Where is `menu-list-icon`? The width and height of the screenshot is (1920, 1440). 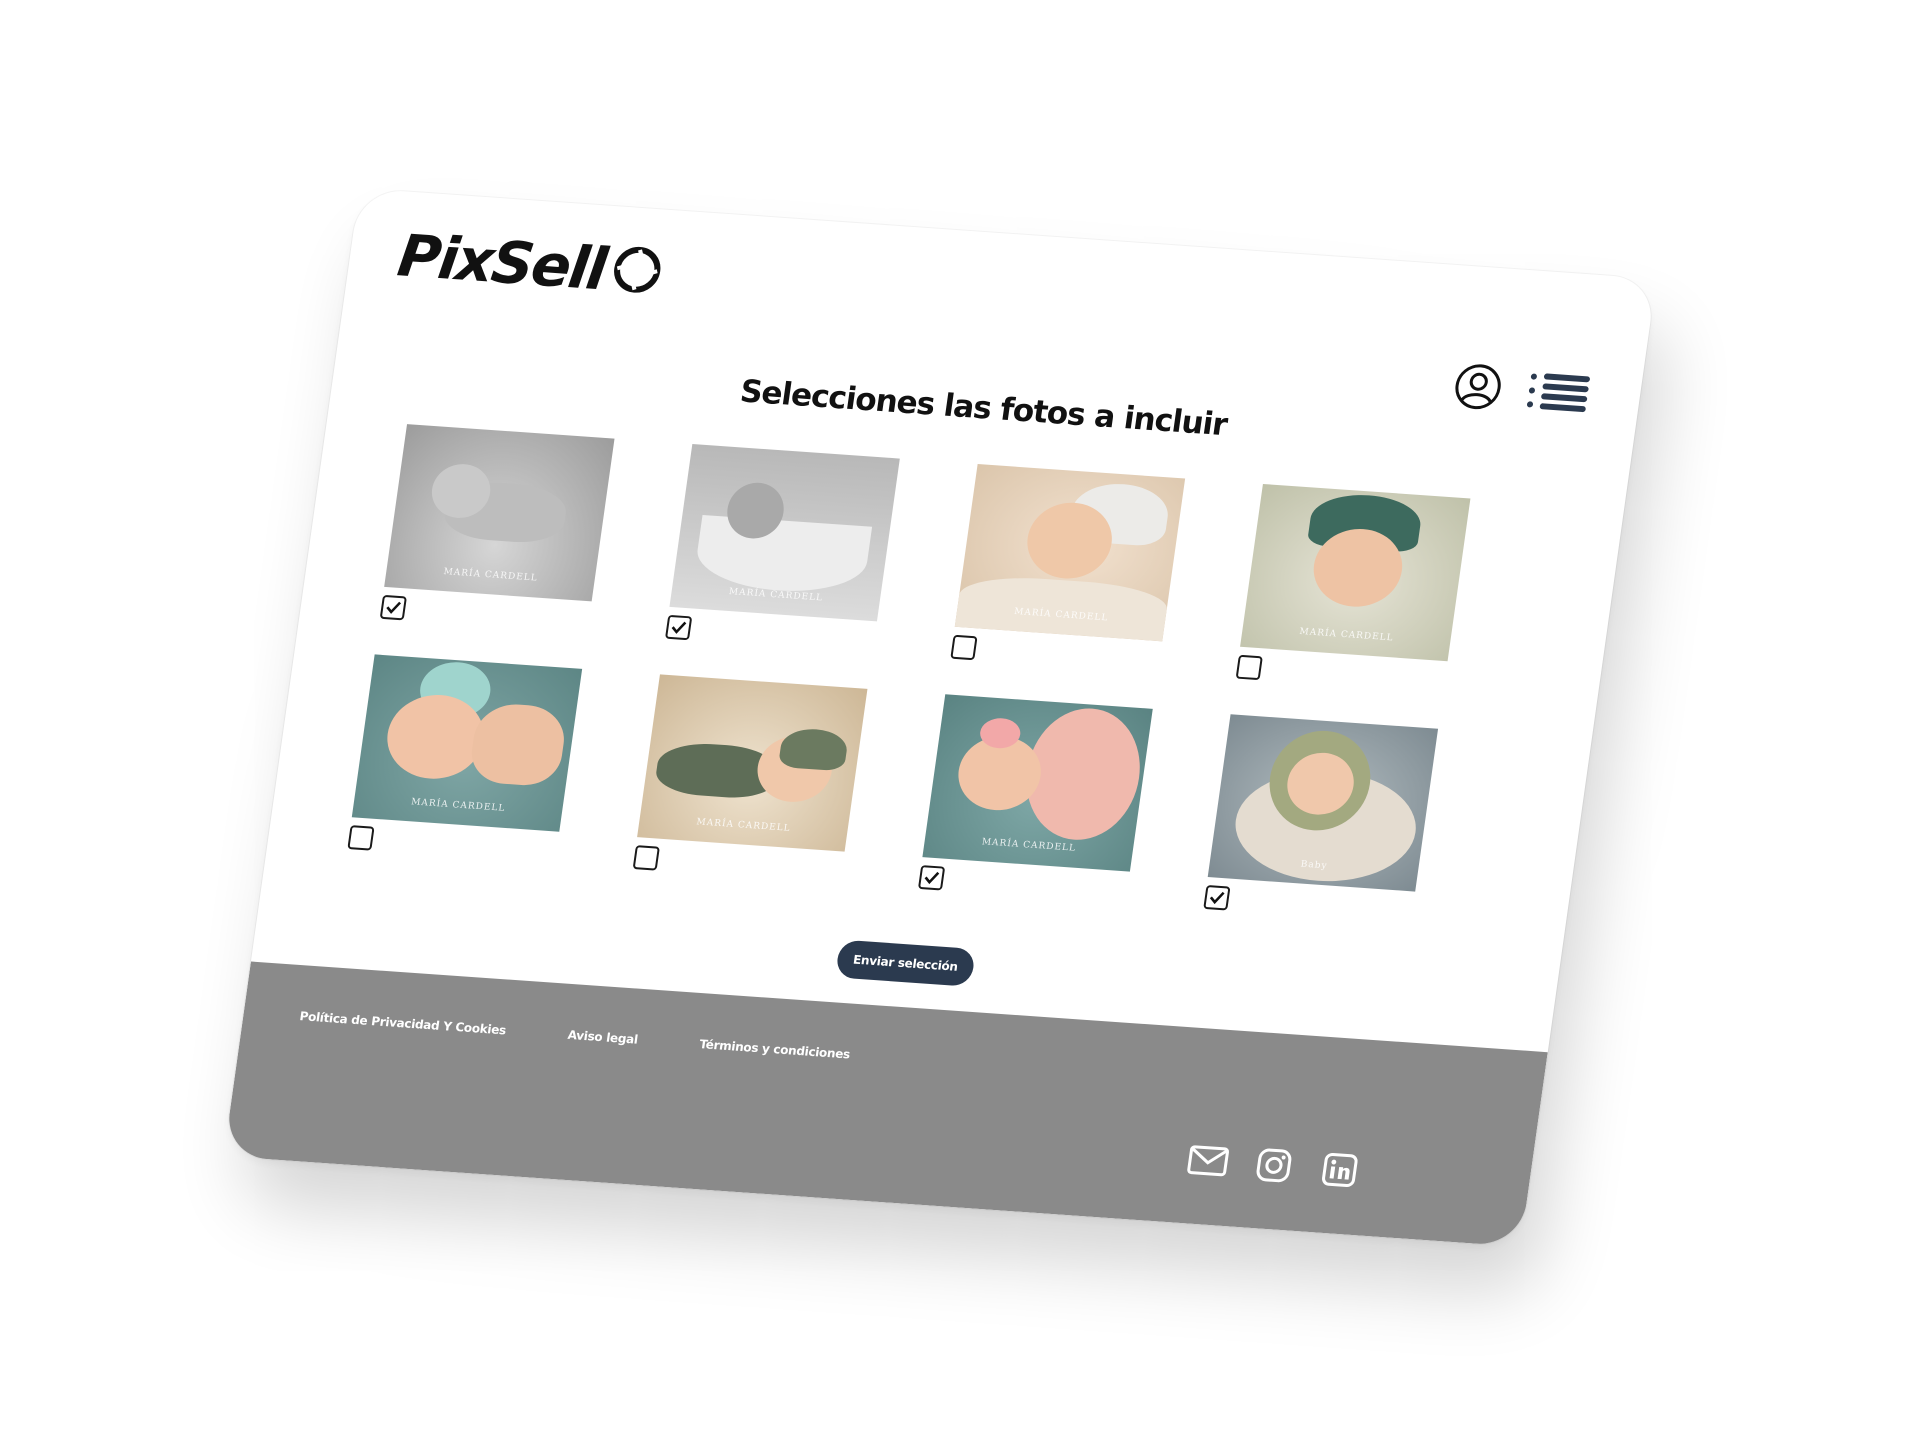
menu-list-icon is located at coordinates (1558, 392).